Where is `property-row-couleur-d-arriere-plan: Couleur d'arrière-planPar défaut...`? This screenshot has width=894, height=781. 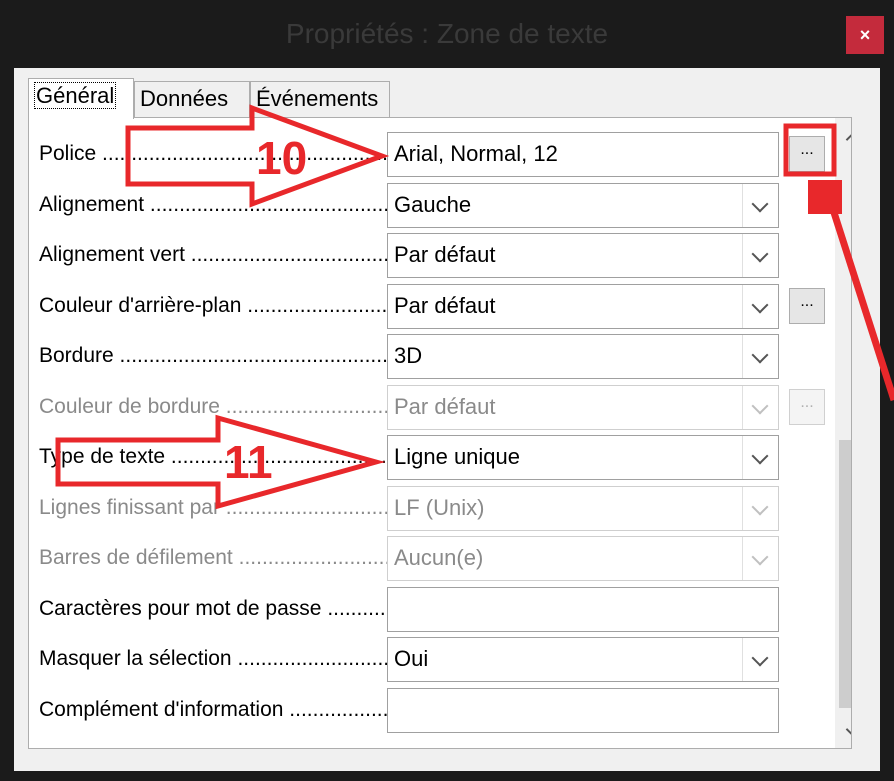 property-row-couleur-d-arriere-plan: Couleur d'arrière-planPar défaut... is located at coordinates (429, 307).